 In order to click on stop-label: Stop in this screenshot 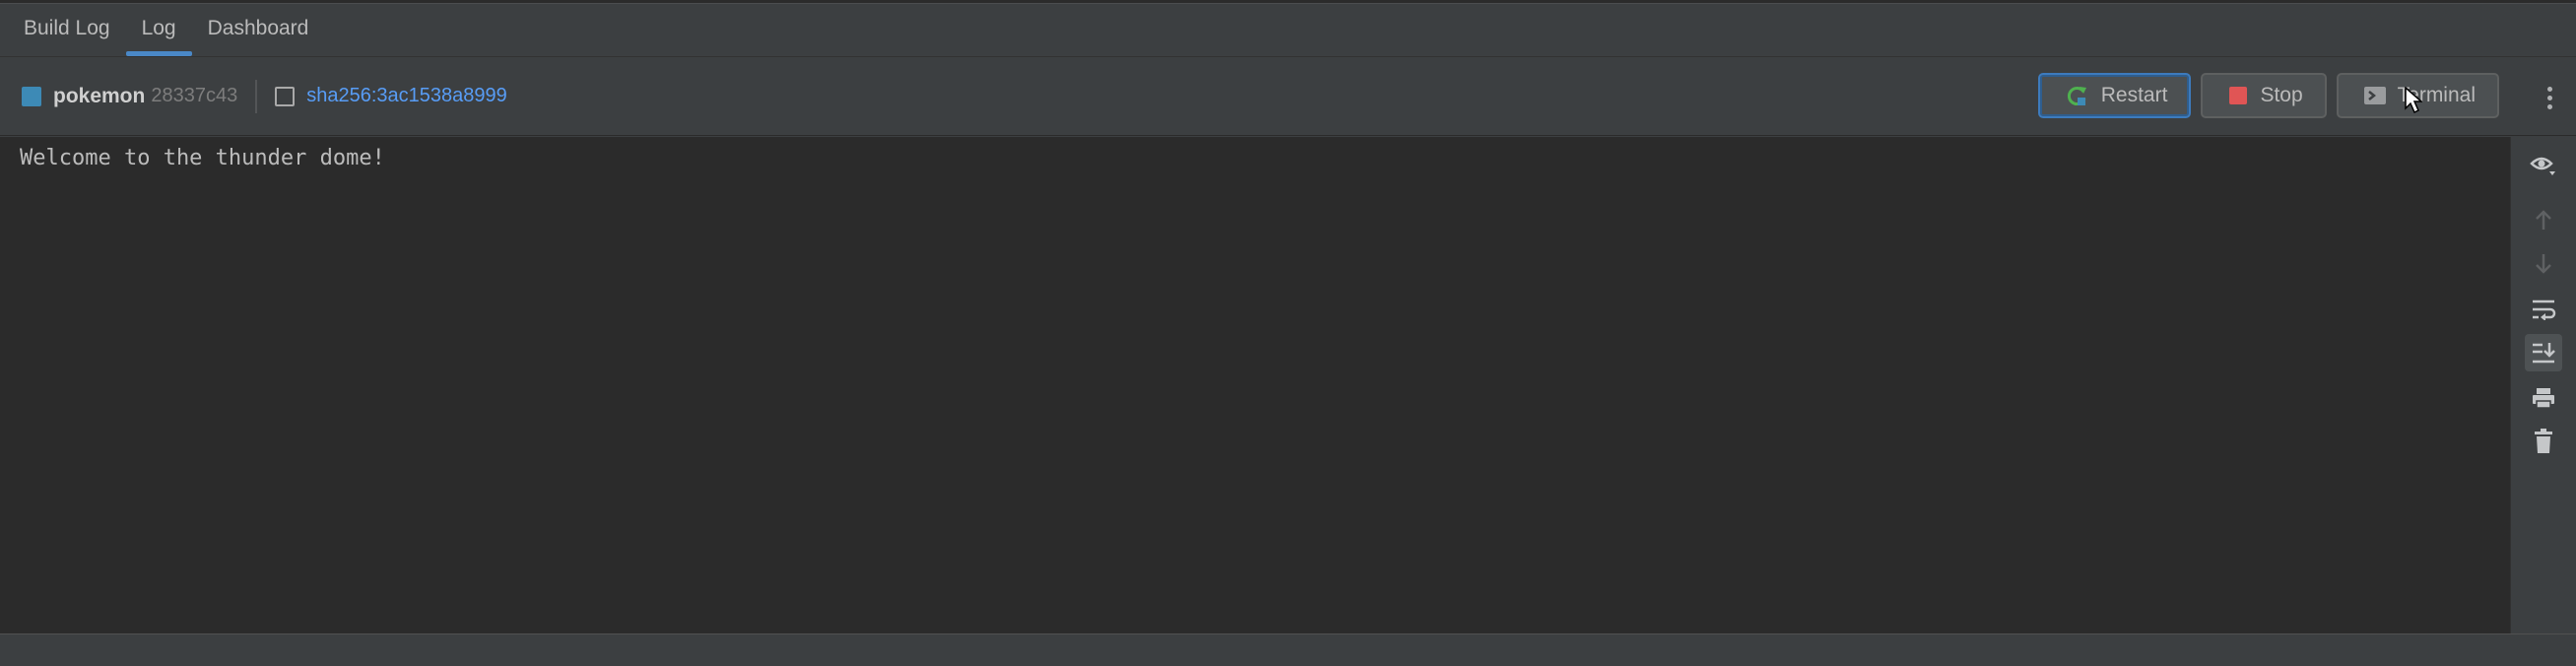, I will do `click(2282, 95)`.